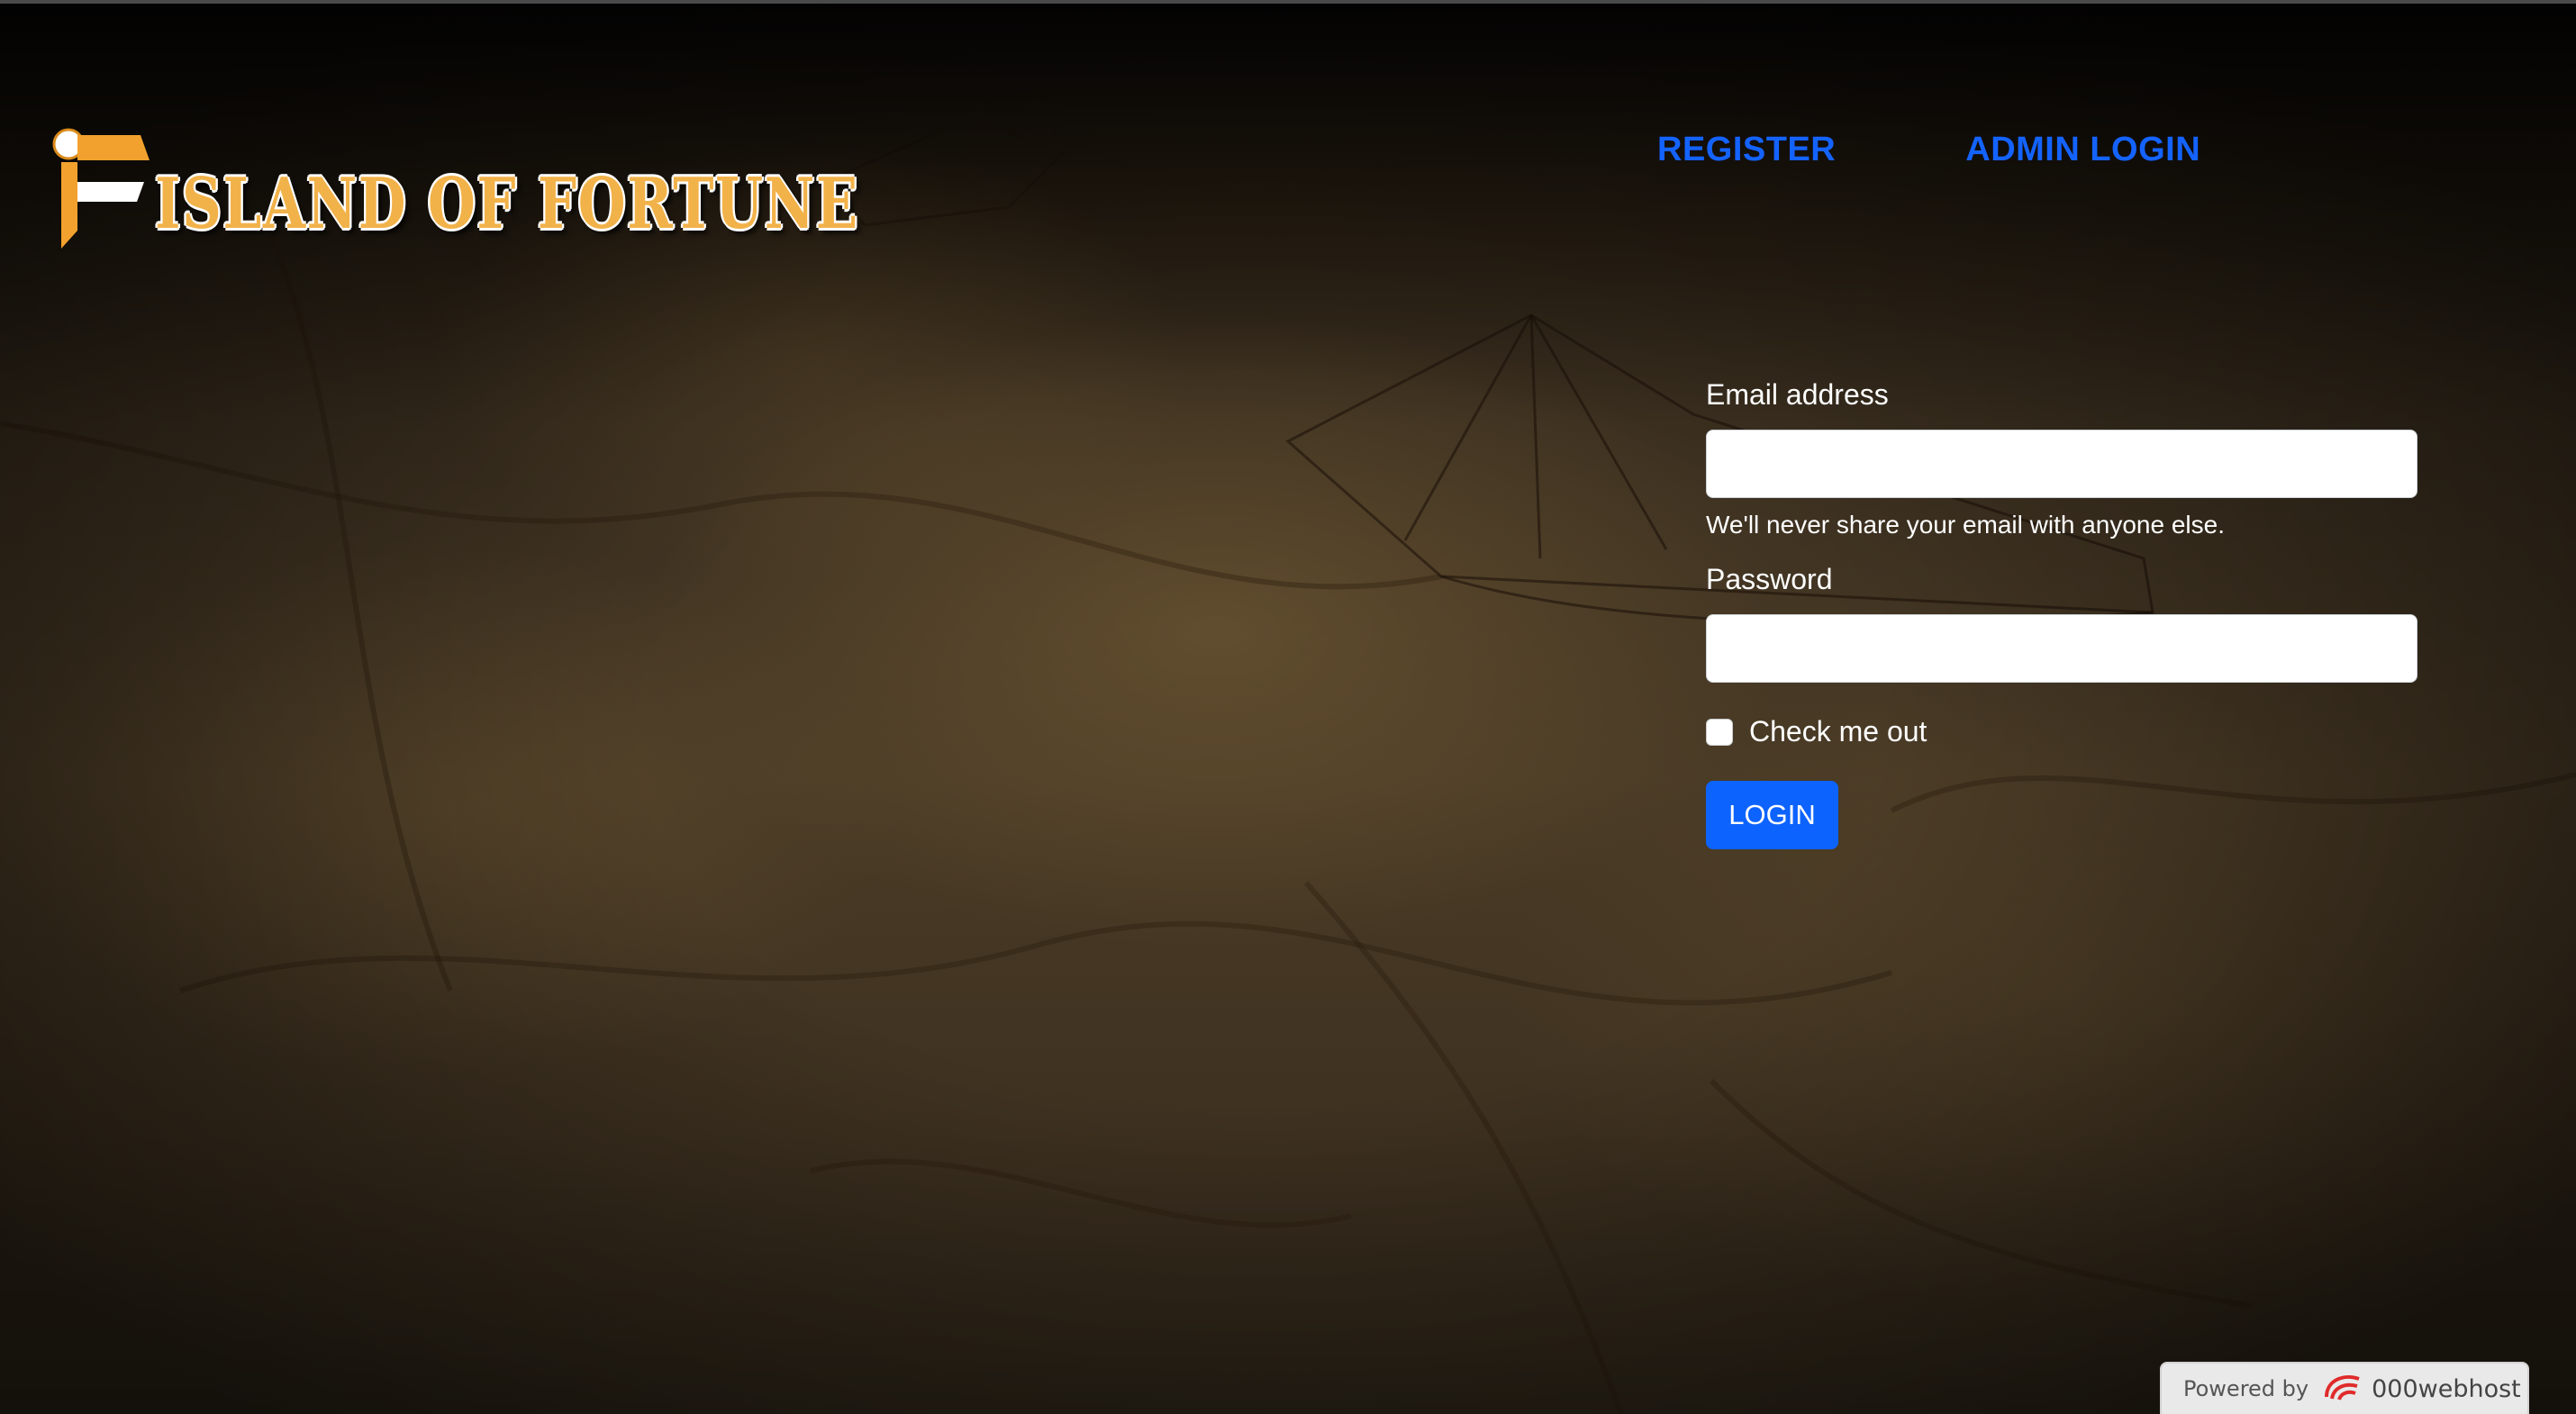 The image size is (2576, 1414). Describe the element at coordinates (100, 187) in the screenshot. I see `logo-flag-icon` at that location.